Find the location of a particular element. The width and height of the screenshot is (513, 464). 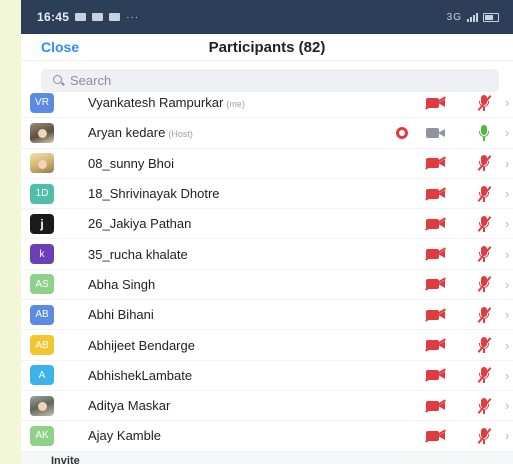

participant-name: Aditya Maskar is located at coordinates (129, 405).